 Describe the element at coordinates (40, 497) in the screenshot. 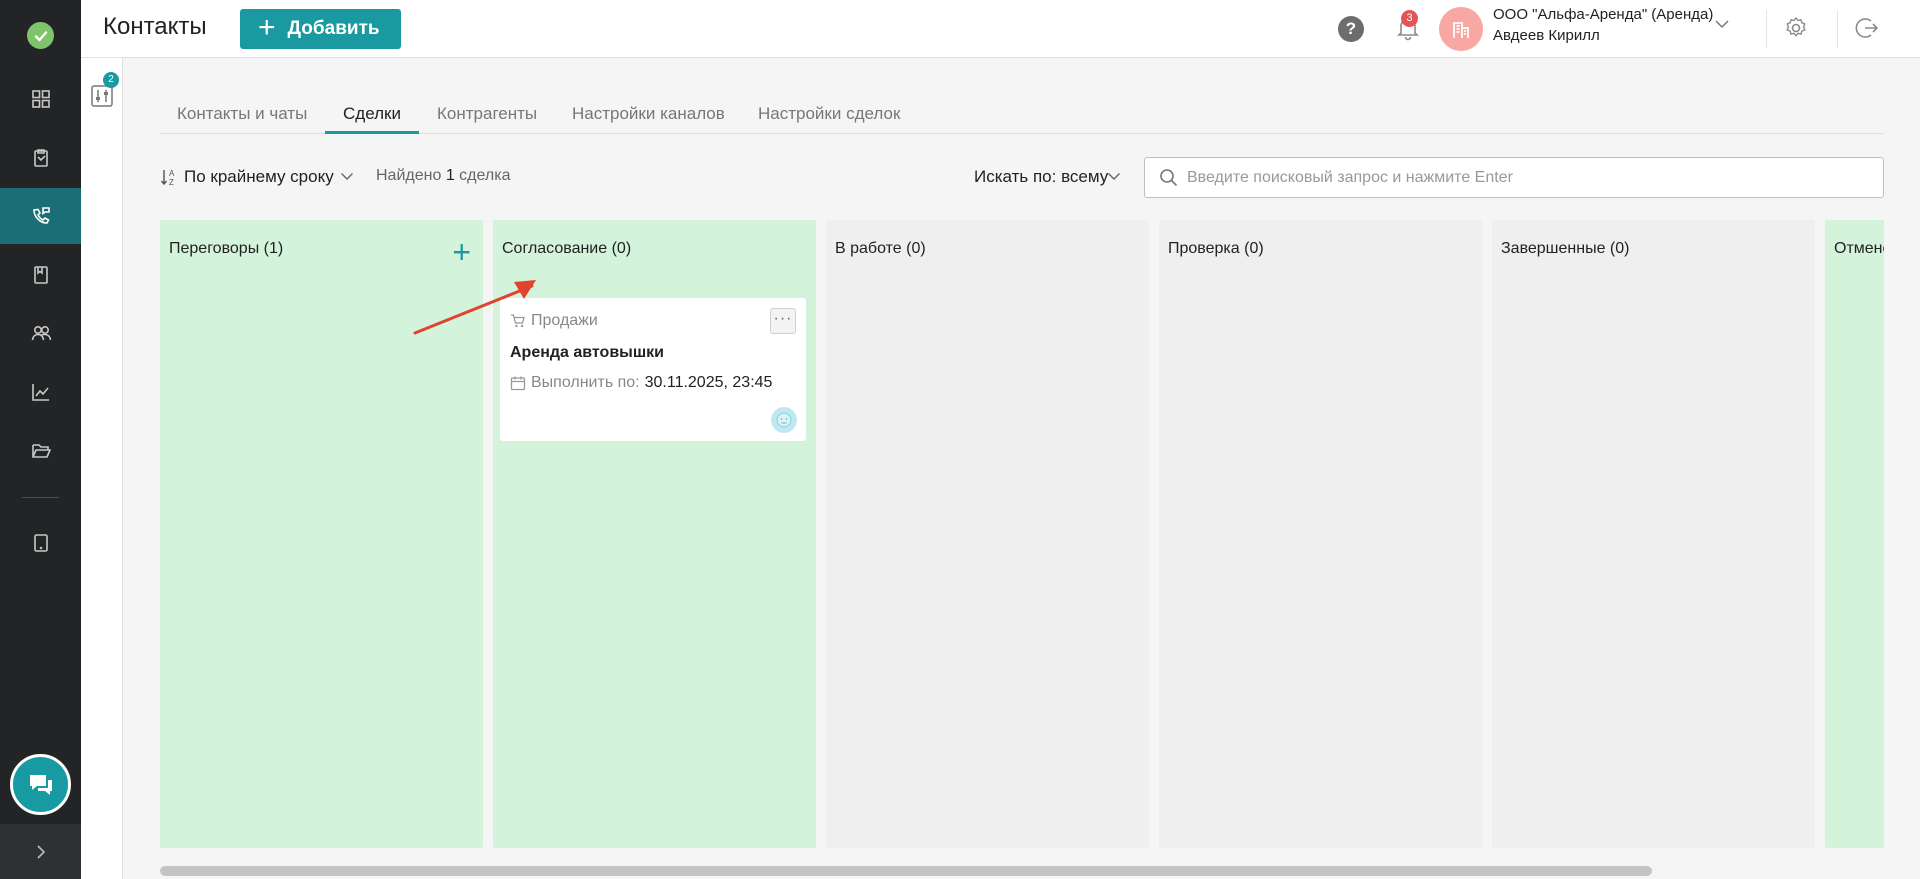

I see `sidebar-divider` at that location.